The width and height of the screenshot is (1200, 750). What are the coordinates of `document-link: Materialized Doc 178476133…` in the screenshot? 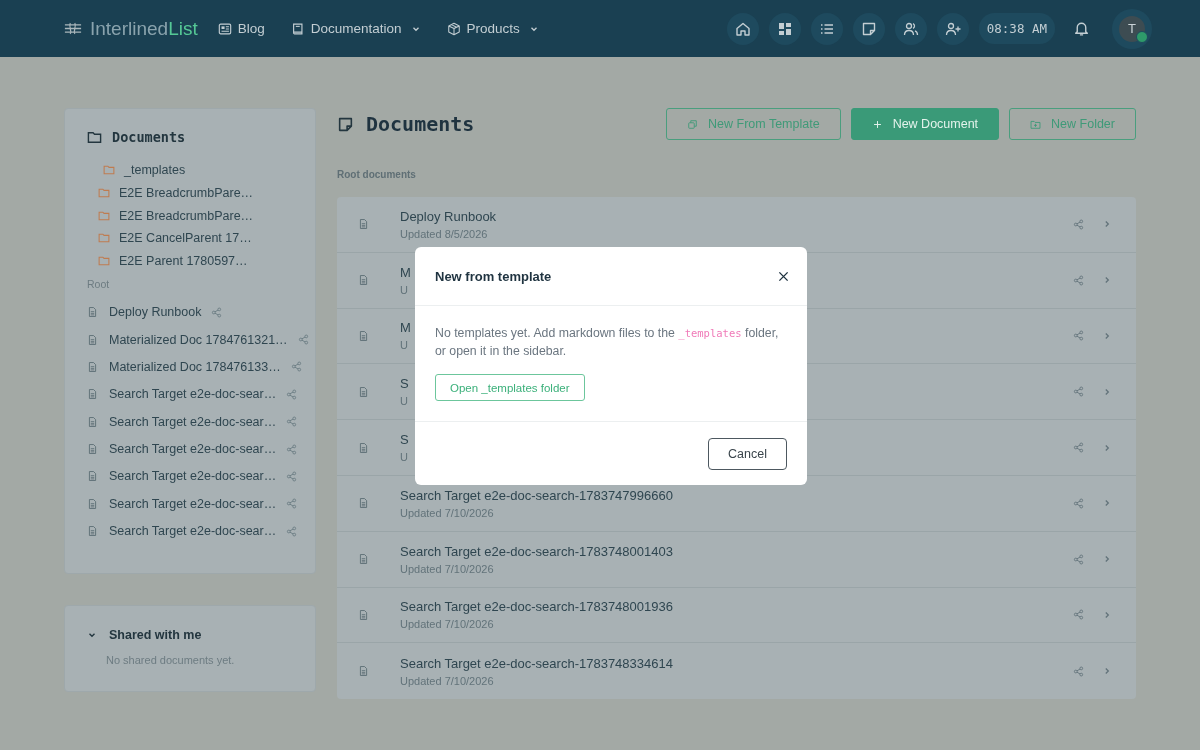 It's located at (195, 366).